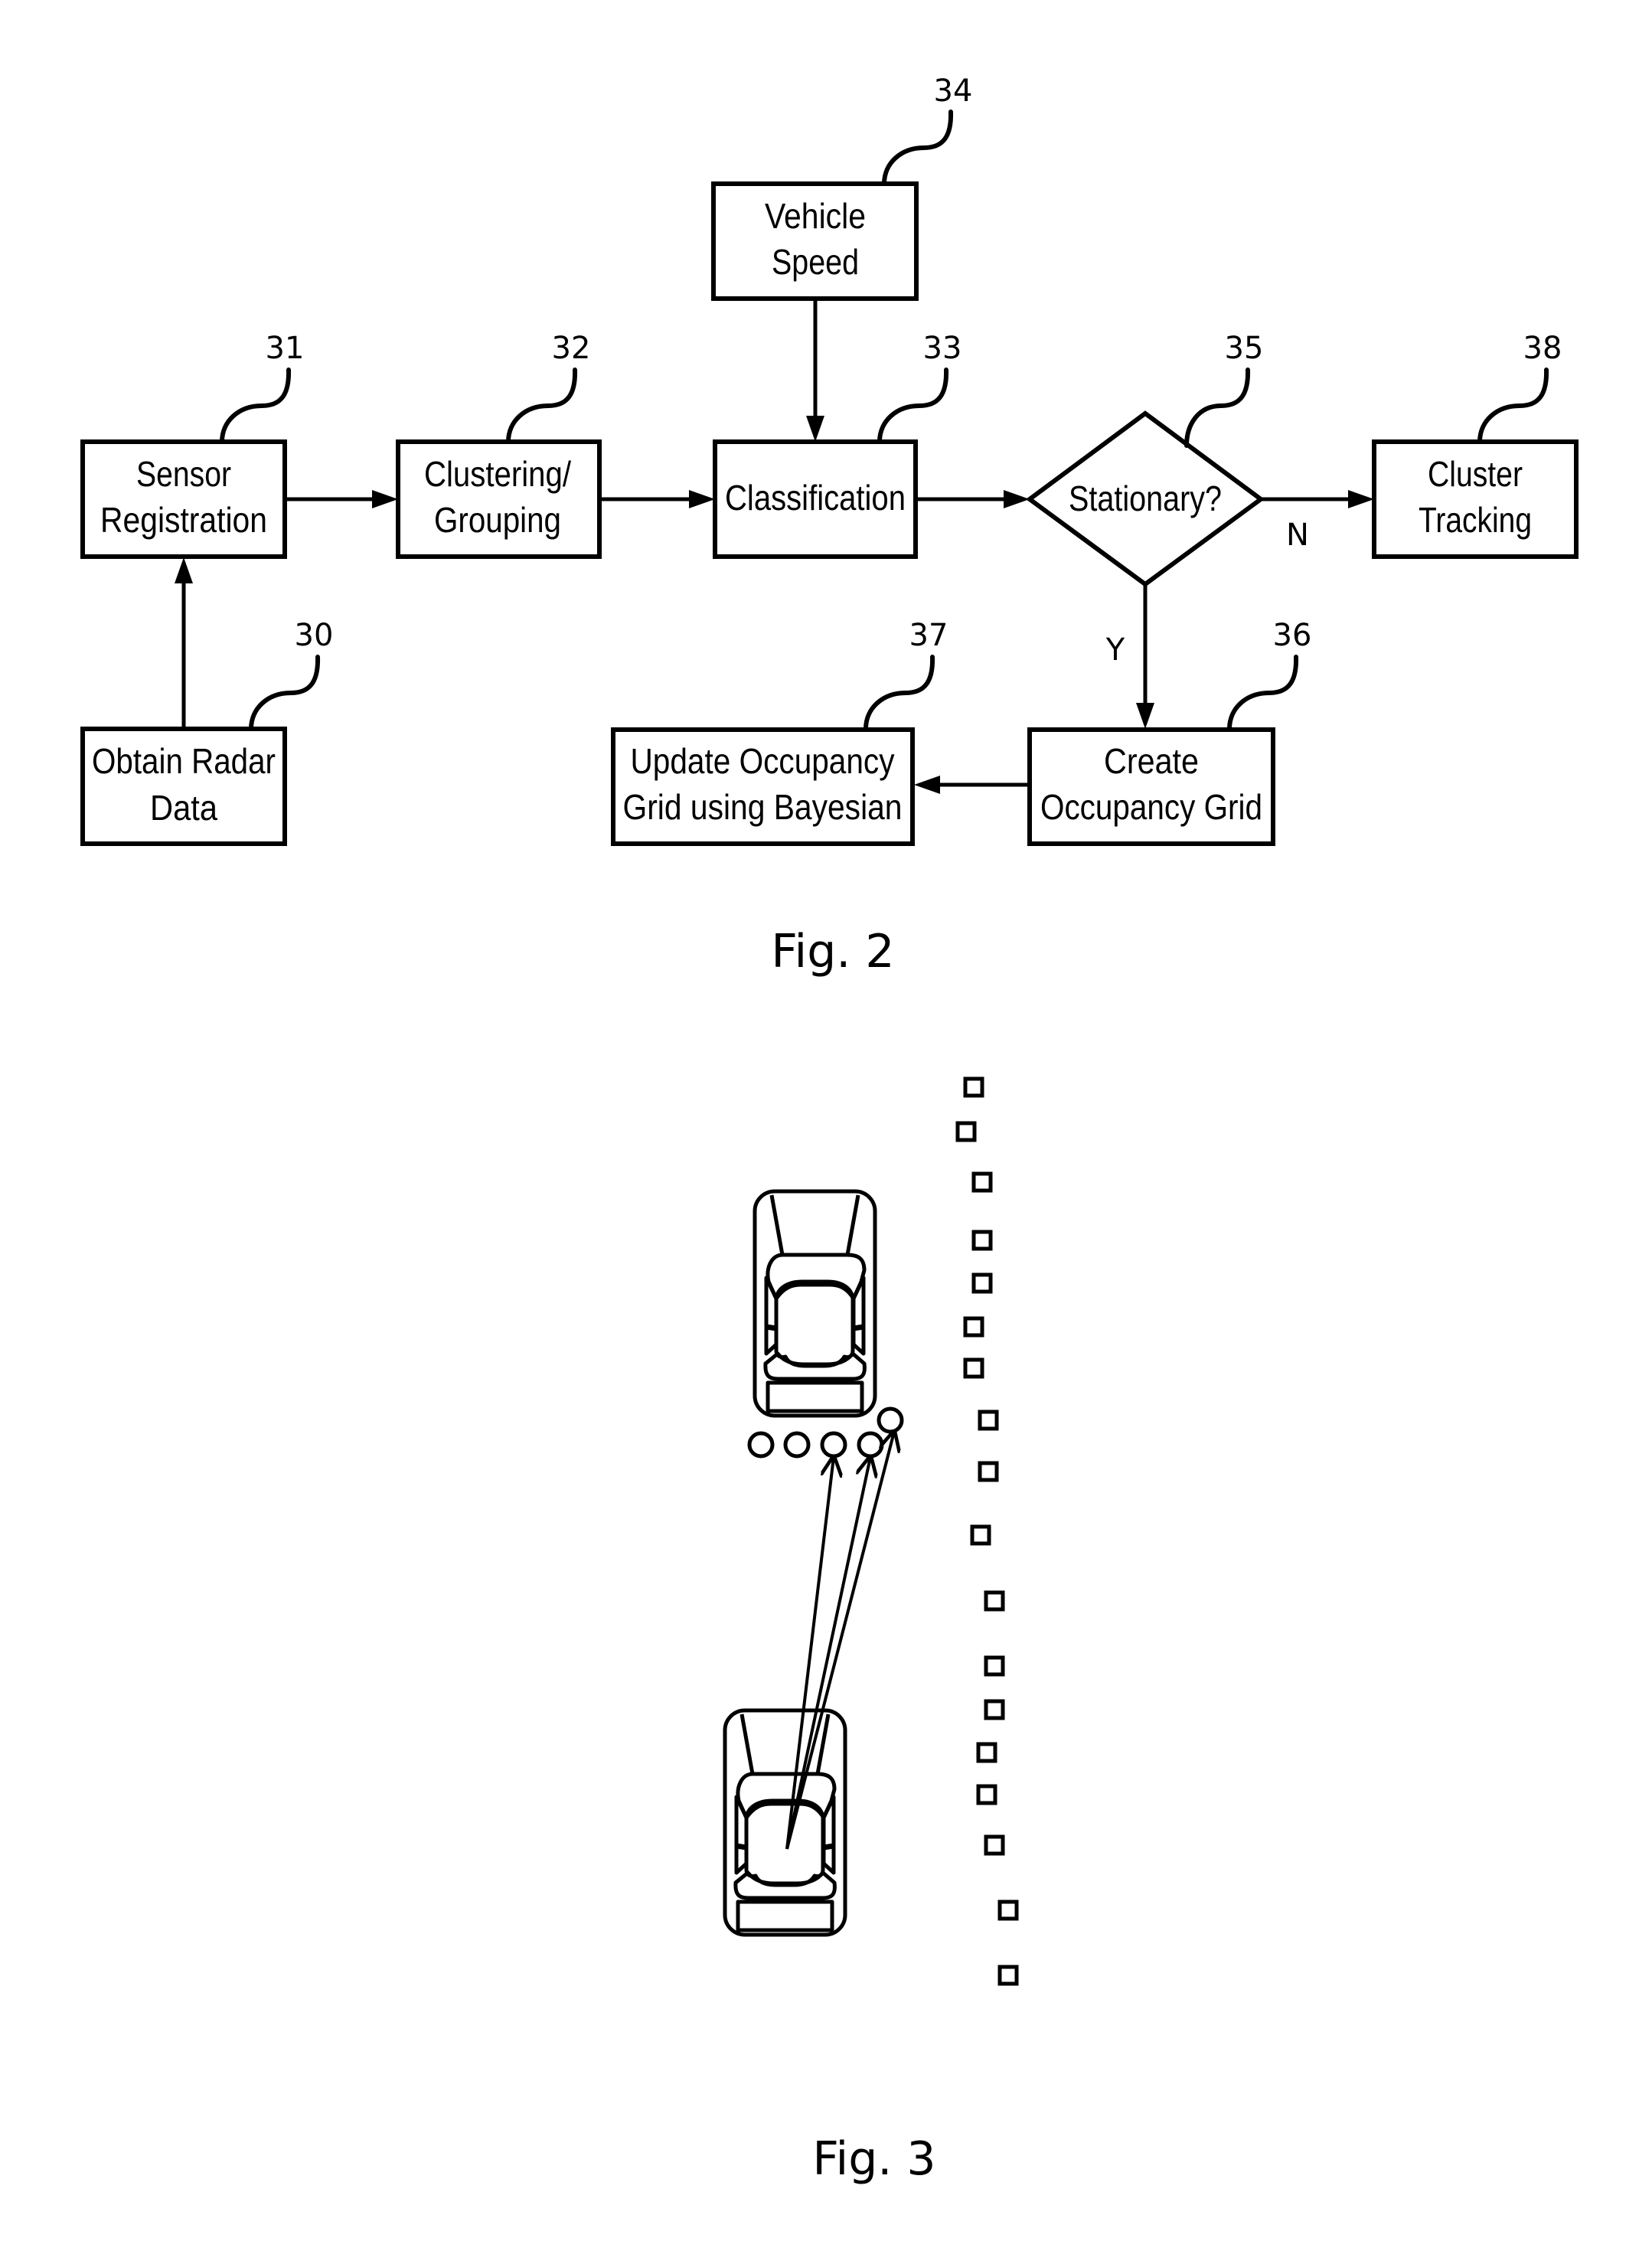  I want to click on block-label-line: Create, so click(1151, 761).